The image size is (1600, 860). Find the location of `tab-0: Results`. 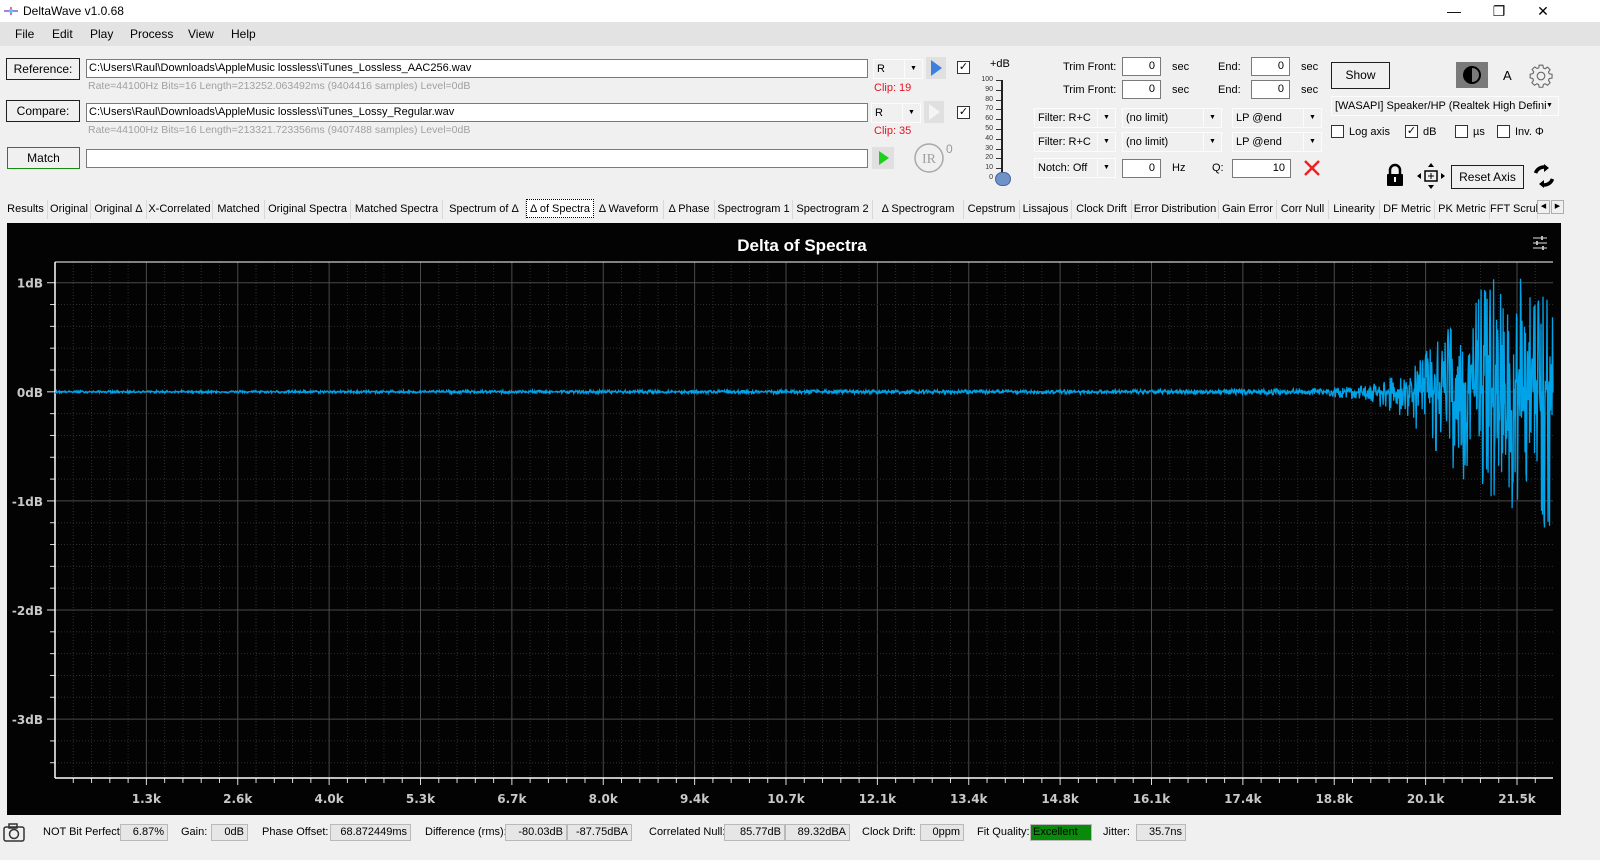

tab-0: Results is located at coordinates (26, 209).